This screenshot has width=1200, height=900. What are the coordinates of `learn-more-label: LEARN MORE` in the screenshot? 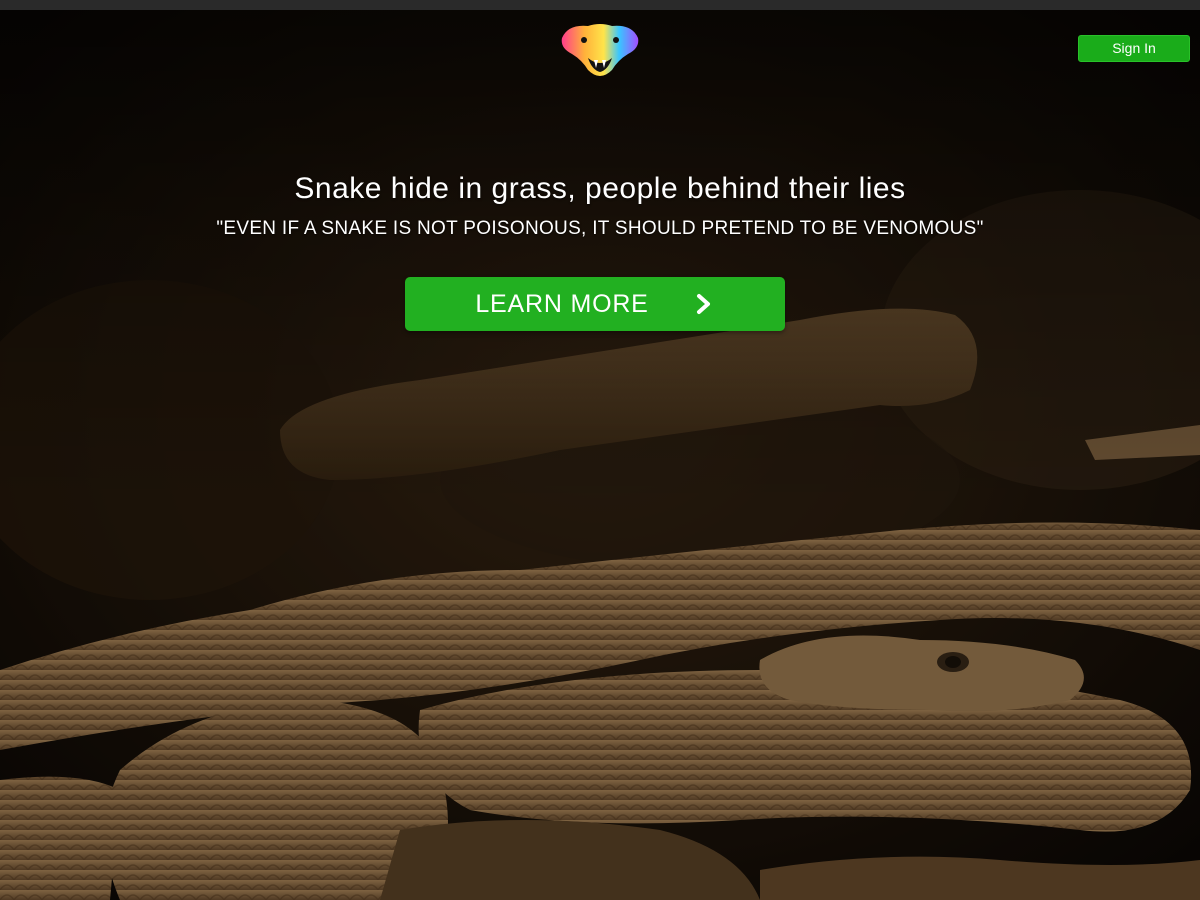 It's located at (562, 303).